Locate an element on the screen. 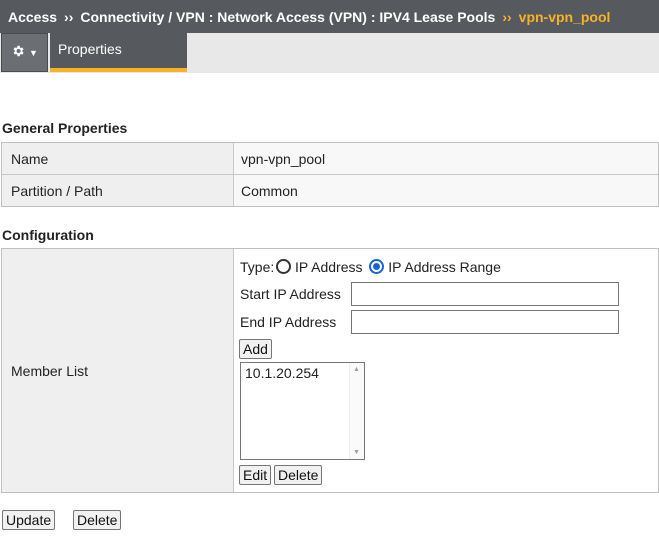  breadcrumb-current: vpn-vpn_pool is located at coordinates (564, 16).